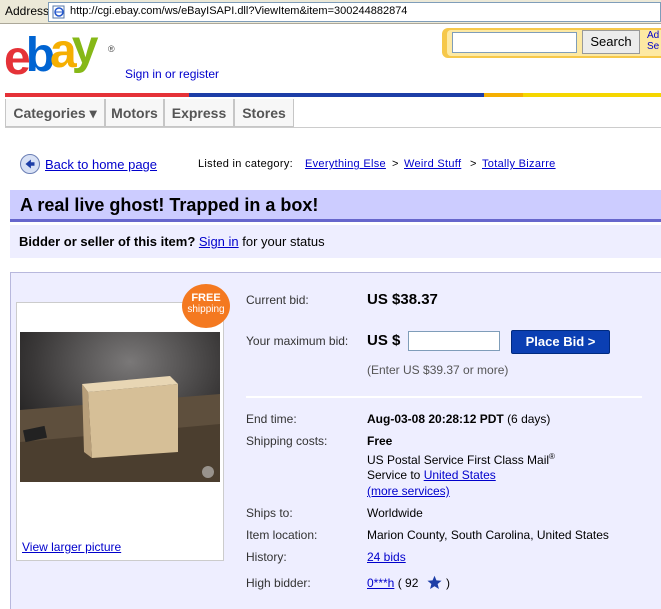  I want to click on bid-history-link: 24 bids, so click(386, 557).